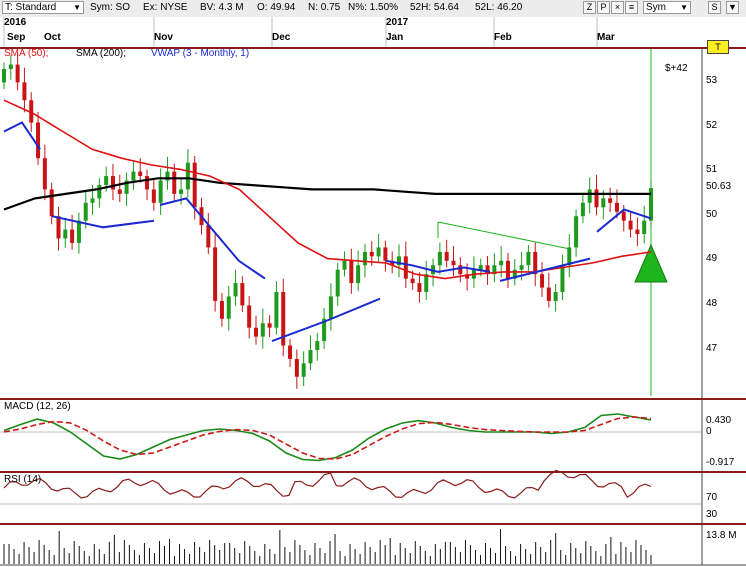 The height and width of the screenshot is (567, 746). Describe the element at coordinates (101, 53) in the screenshot. I see `sma200-legend: SMA (200);` at that location.